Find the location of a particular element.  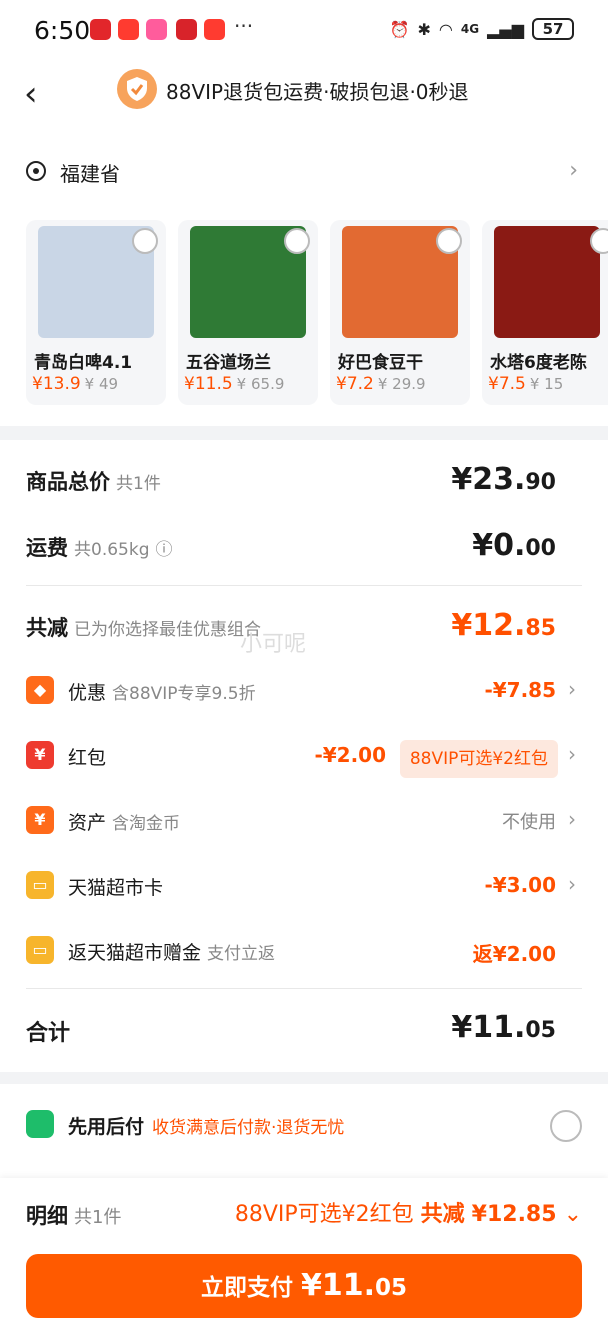

shipping-label: 运费 共0.65kg ⓘ is located at coordinates (99, 548).